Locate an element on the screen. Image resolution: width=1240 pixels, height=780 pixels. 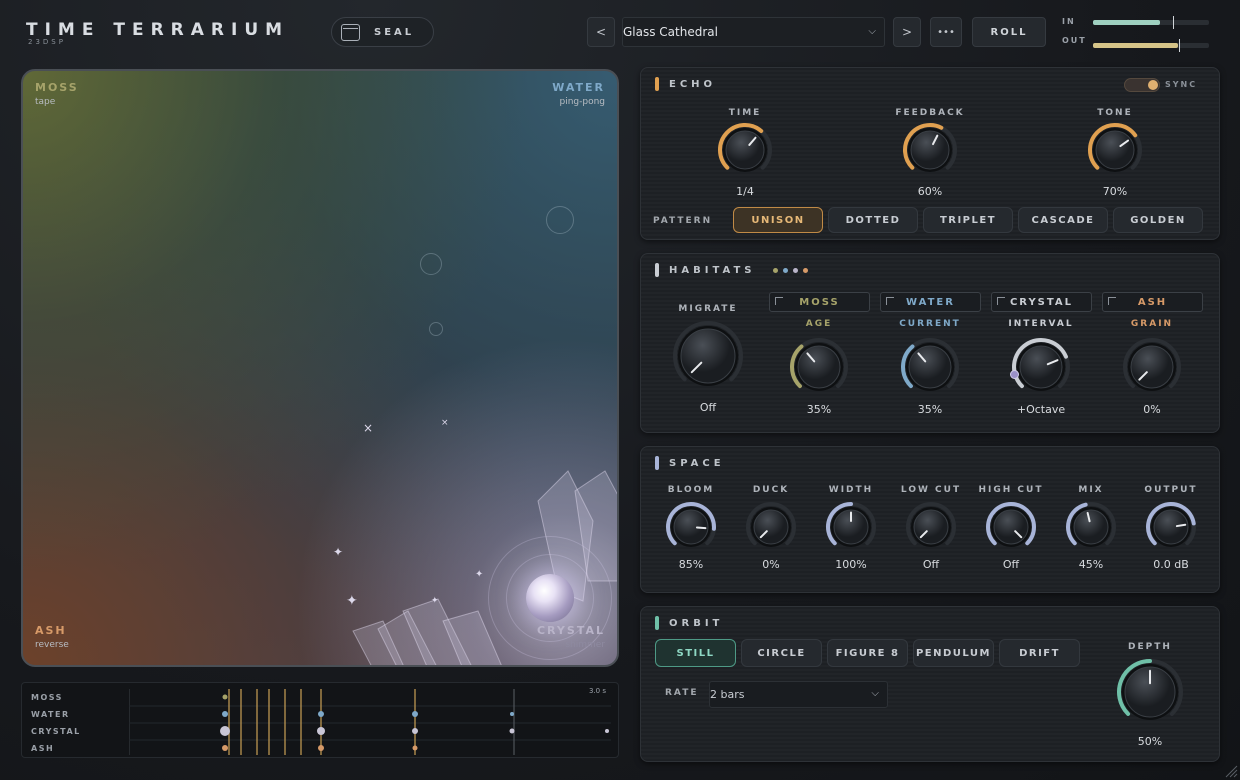
out-meter-label: OUT is located at coordinates (1074, 40).